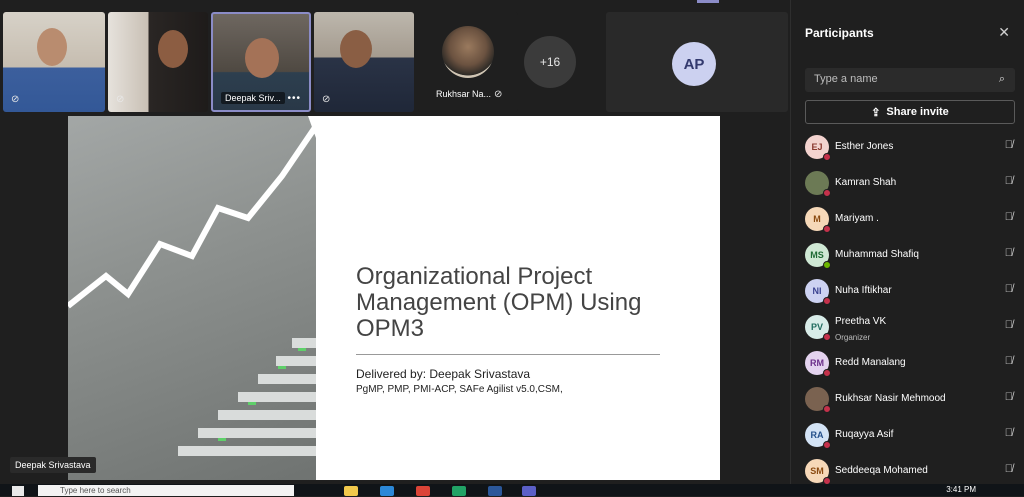 This screenshot has width=1024, height=497. I want to click on participant-role: Organizer, so click(853, 337).